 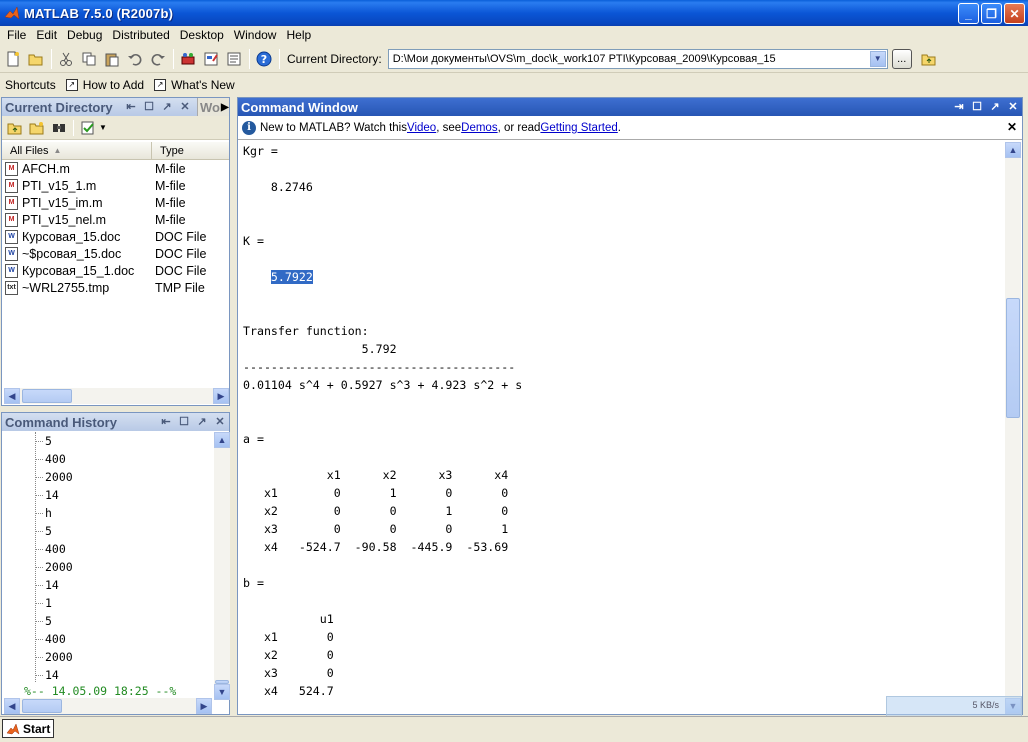 I want to click on history-session-marker: %-- 14.05.09 18:25 --%, so click(x=108, y=691).